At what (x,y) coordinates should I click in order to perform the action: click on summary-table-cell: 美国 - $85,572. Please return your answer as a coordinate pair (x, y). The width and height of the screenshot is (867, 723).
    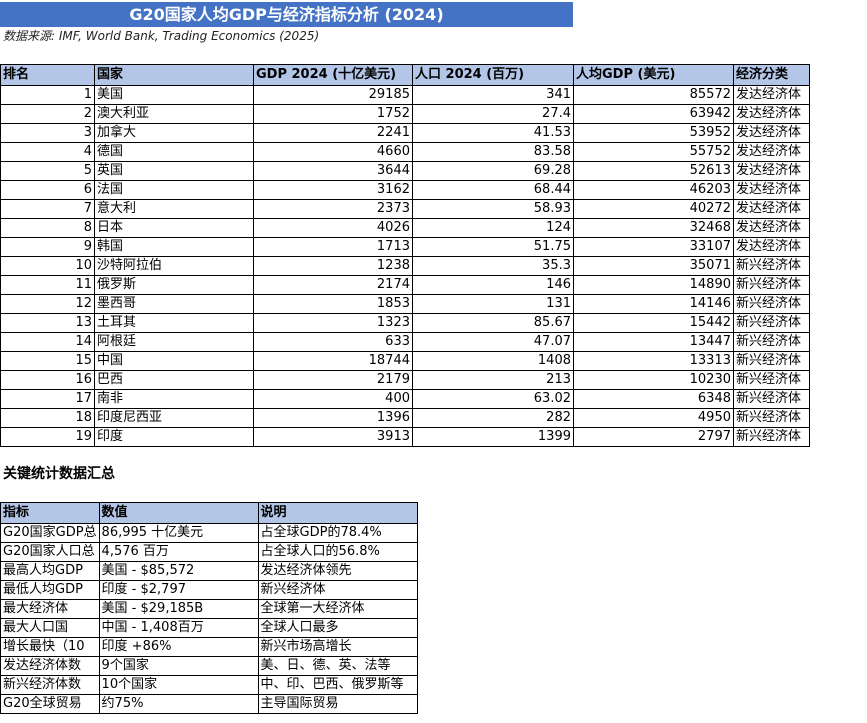
    Looking at the image, I should click on (178, 571).